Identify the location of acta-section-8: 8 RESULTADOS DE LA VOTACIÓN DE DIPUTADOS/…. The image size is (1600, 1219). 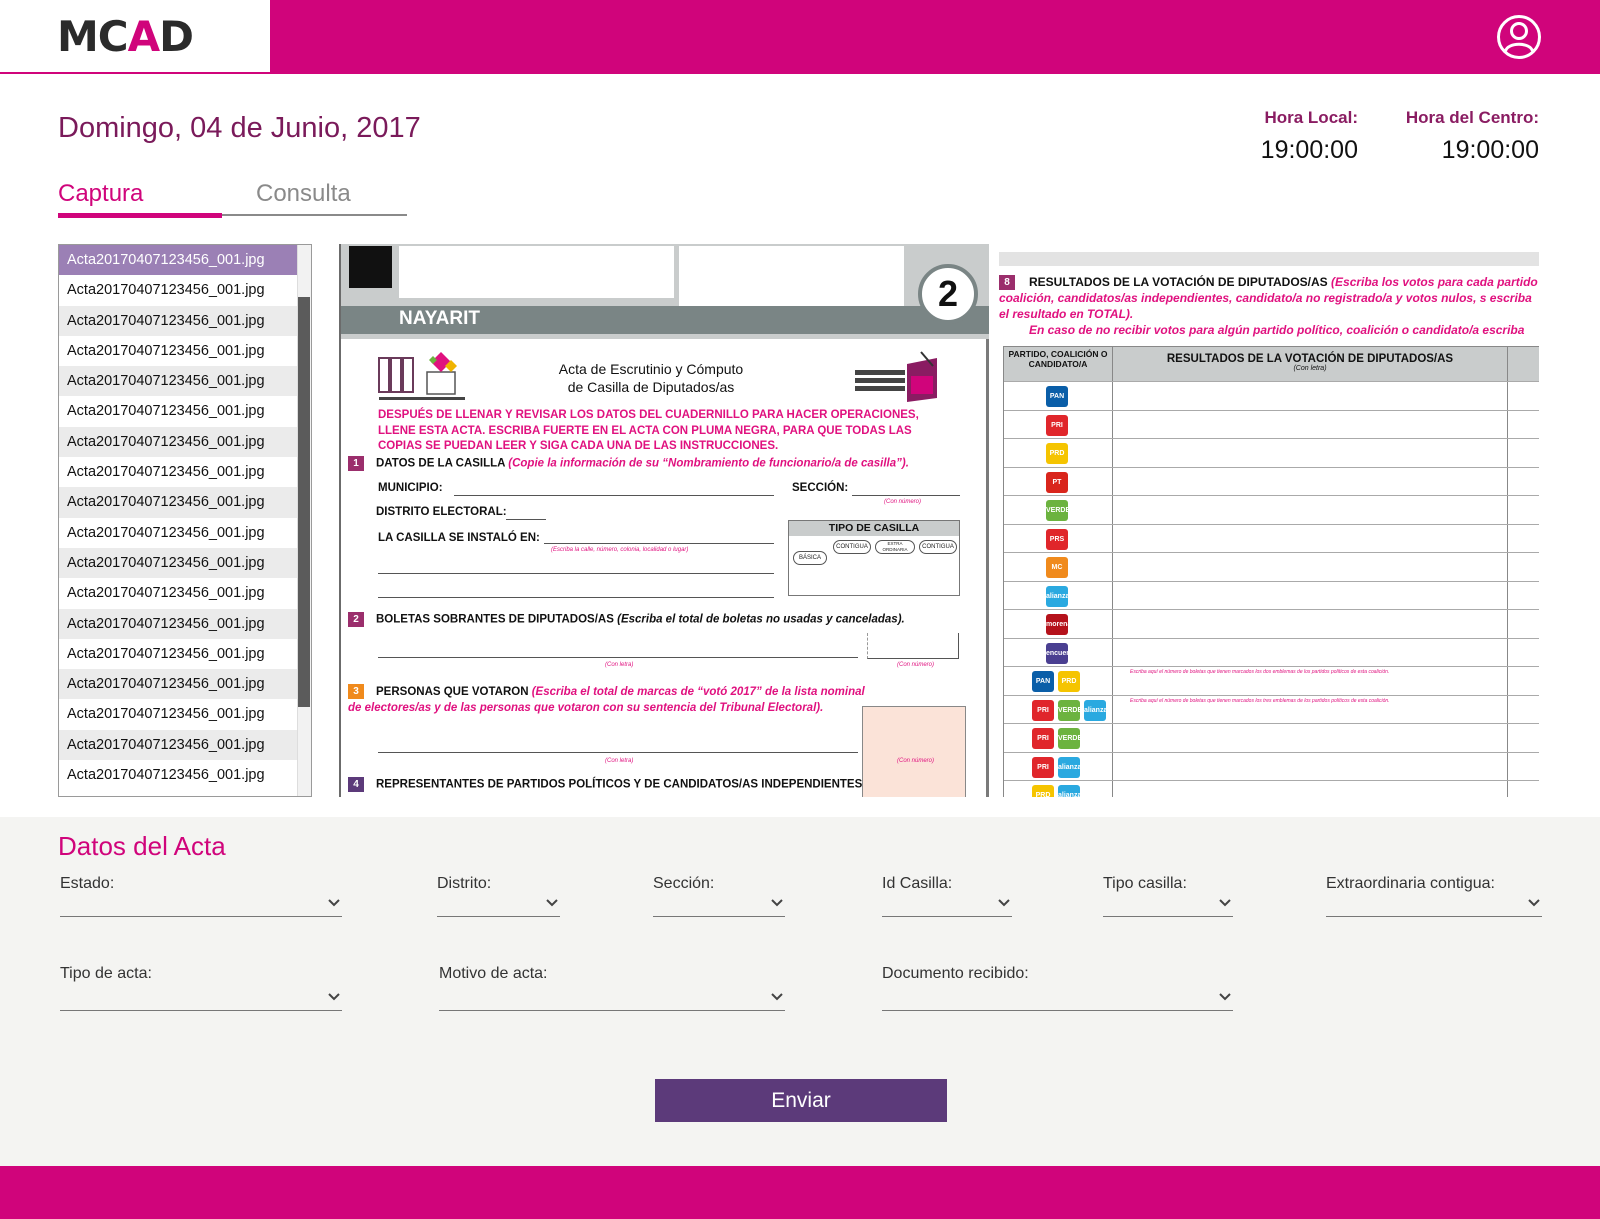
(1269, 306).